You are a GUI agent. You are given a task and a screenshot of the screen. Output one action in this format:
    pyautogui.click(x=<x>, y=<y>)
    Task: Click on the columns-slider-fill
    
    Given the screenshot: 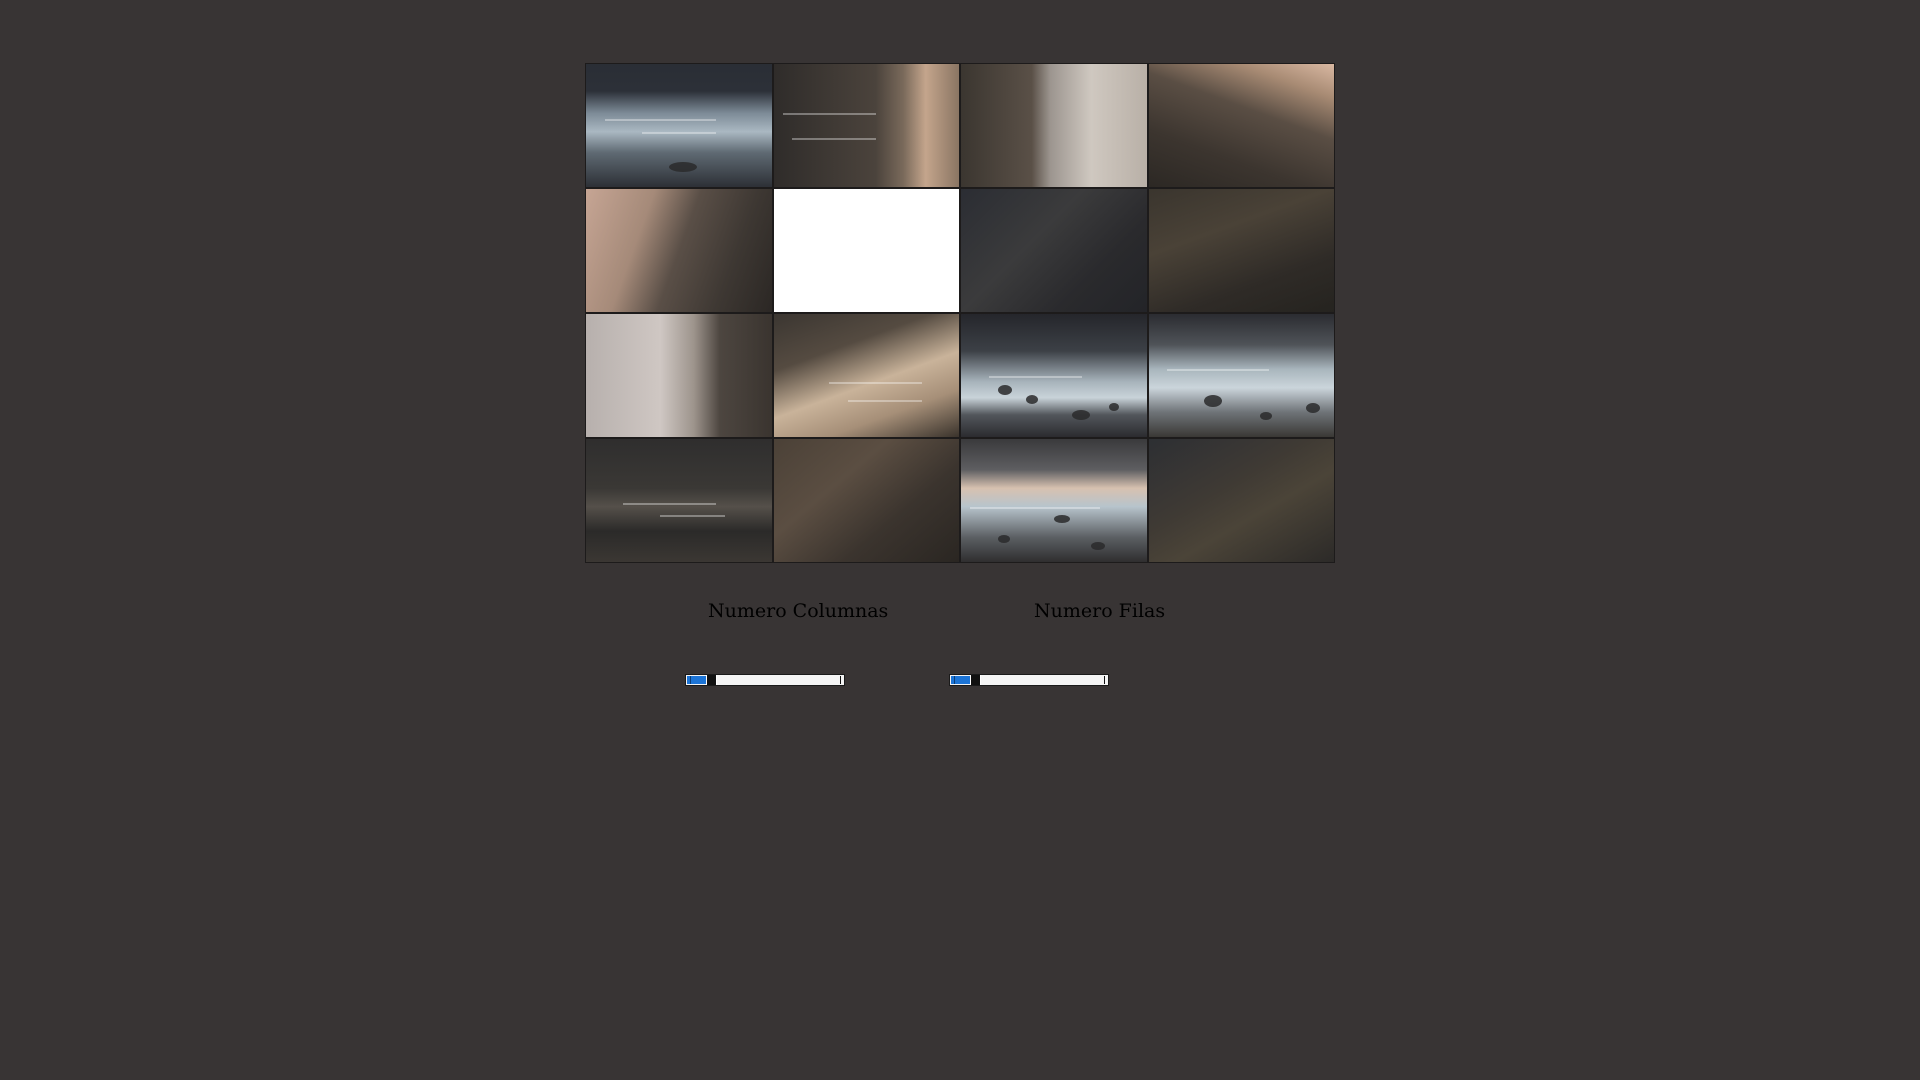 What is the action you would take?
    pyautogui.click(x=697, y=680)
    